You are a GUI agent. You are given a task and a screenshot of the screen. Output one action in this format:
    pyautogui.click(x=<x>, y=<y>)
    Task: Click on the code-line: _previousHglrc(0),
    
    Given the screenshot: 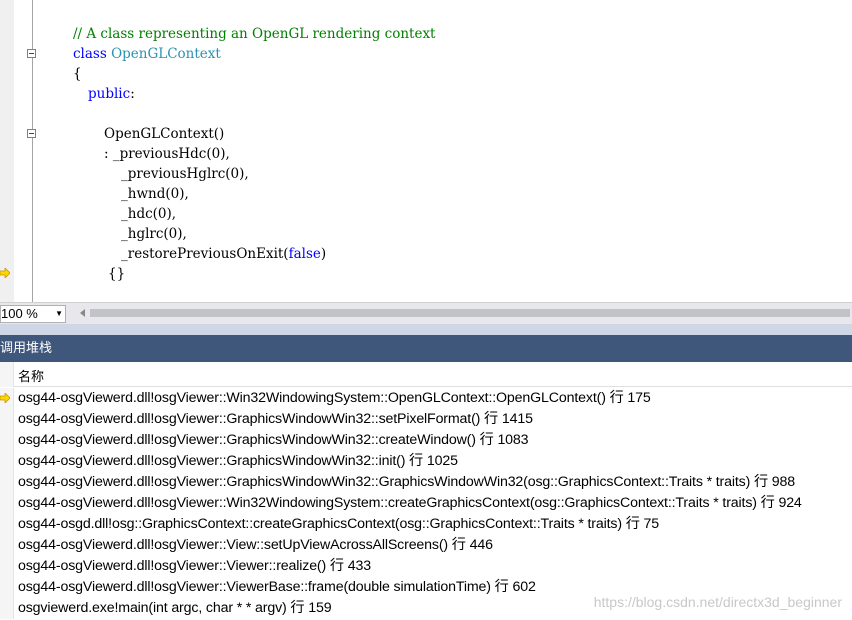 What is the action you would take?
    pyautogui.click(x=185, y=174)
    